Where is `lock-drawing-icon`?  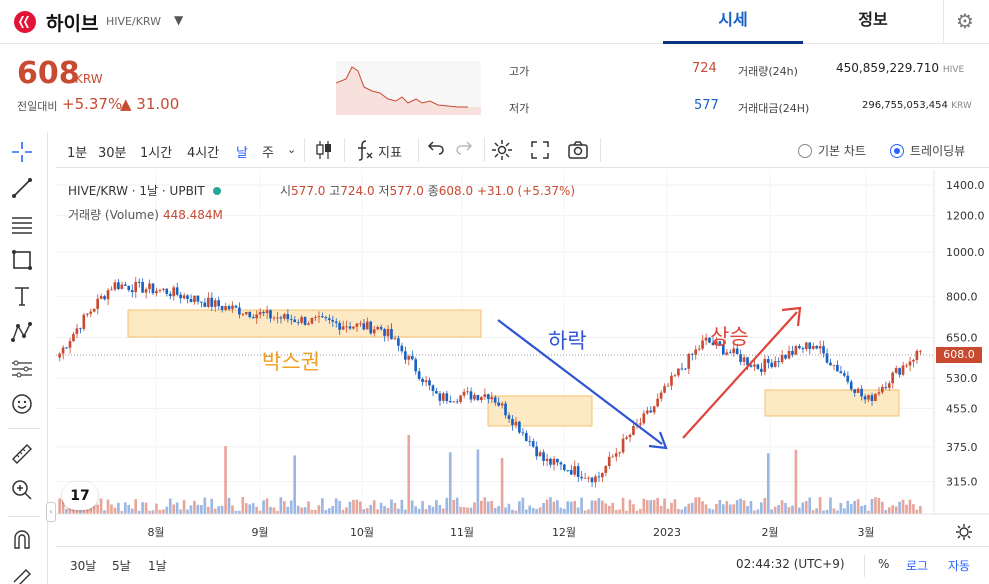 lock-drawing-icon is located at coordinates (24, 573).